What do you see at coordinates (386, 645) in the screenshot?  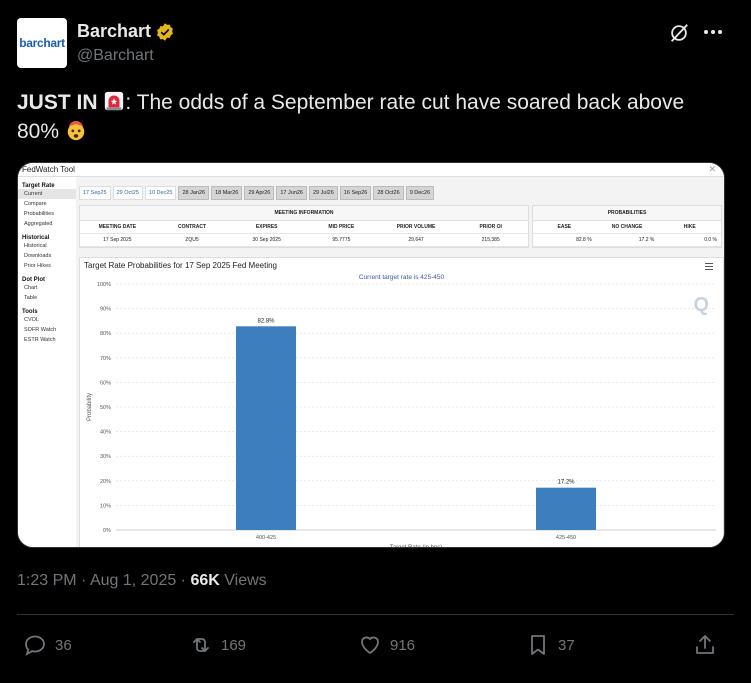 I see `like-button: 916` at bounding box center [386, 645].